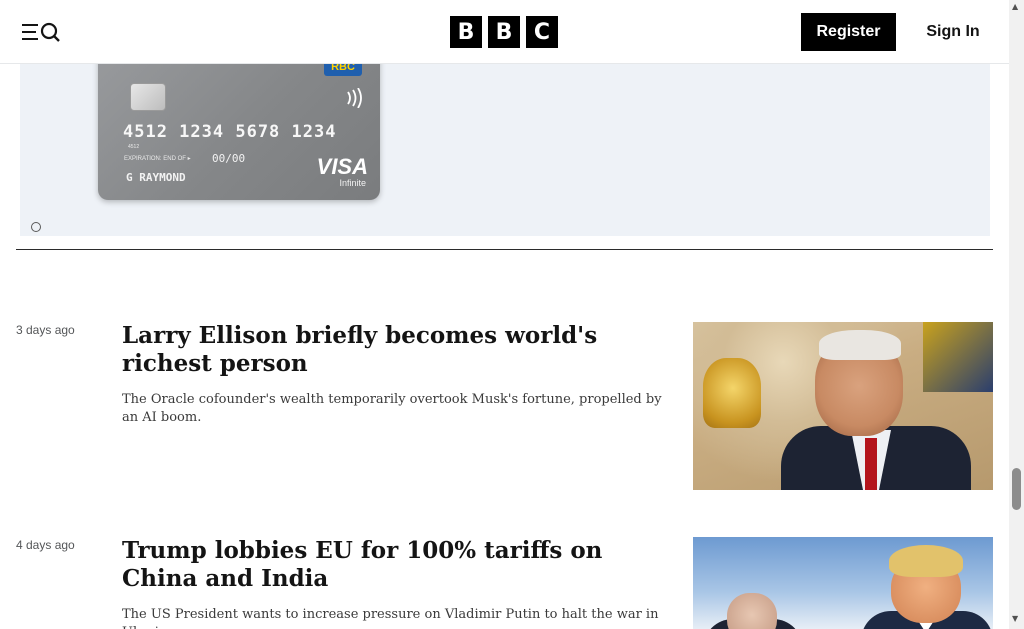 This screenshot has height=629, width=1024. Describe the element at coordinates (134, 147) in the screenshot. I see `card-small-number: 4512` at that location.